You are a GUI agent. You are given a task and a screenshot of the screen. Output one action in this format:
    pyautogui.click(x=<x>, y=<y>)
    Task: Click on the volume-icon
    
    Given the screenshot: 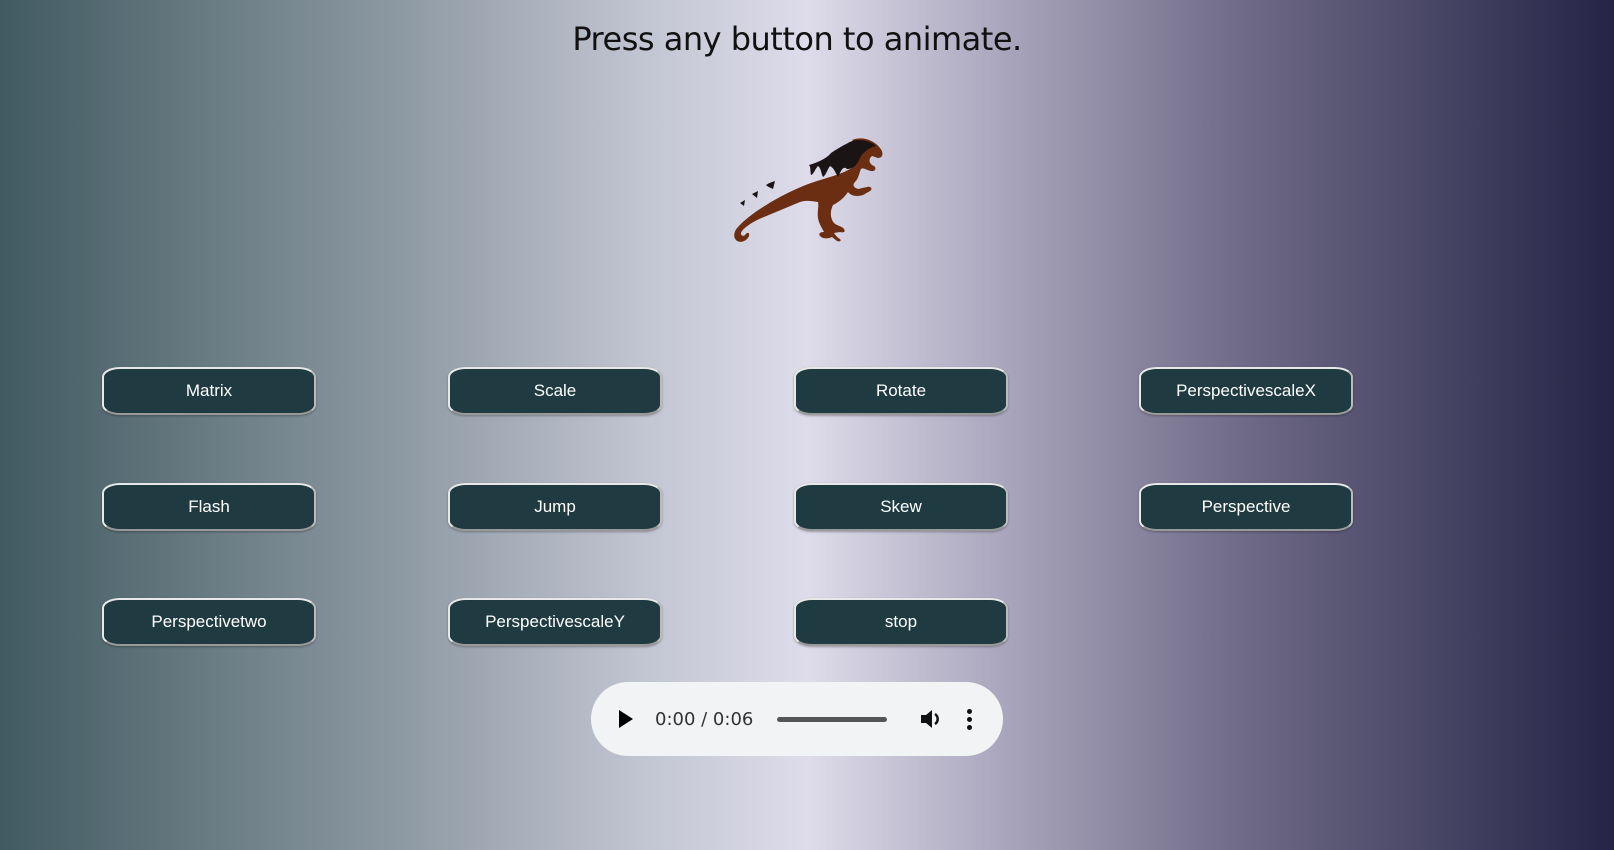 What is the action you would take?
    pyautogui.click(x=931, y=719)
    